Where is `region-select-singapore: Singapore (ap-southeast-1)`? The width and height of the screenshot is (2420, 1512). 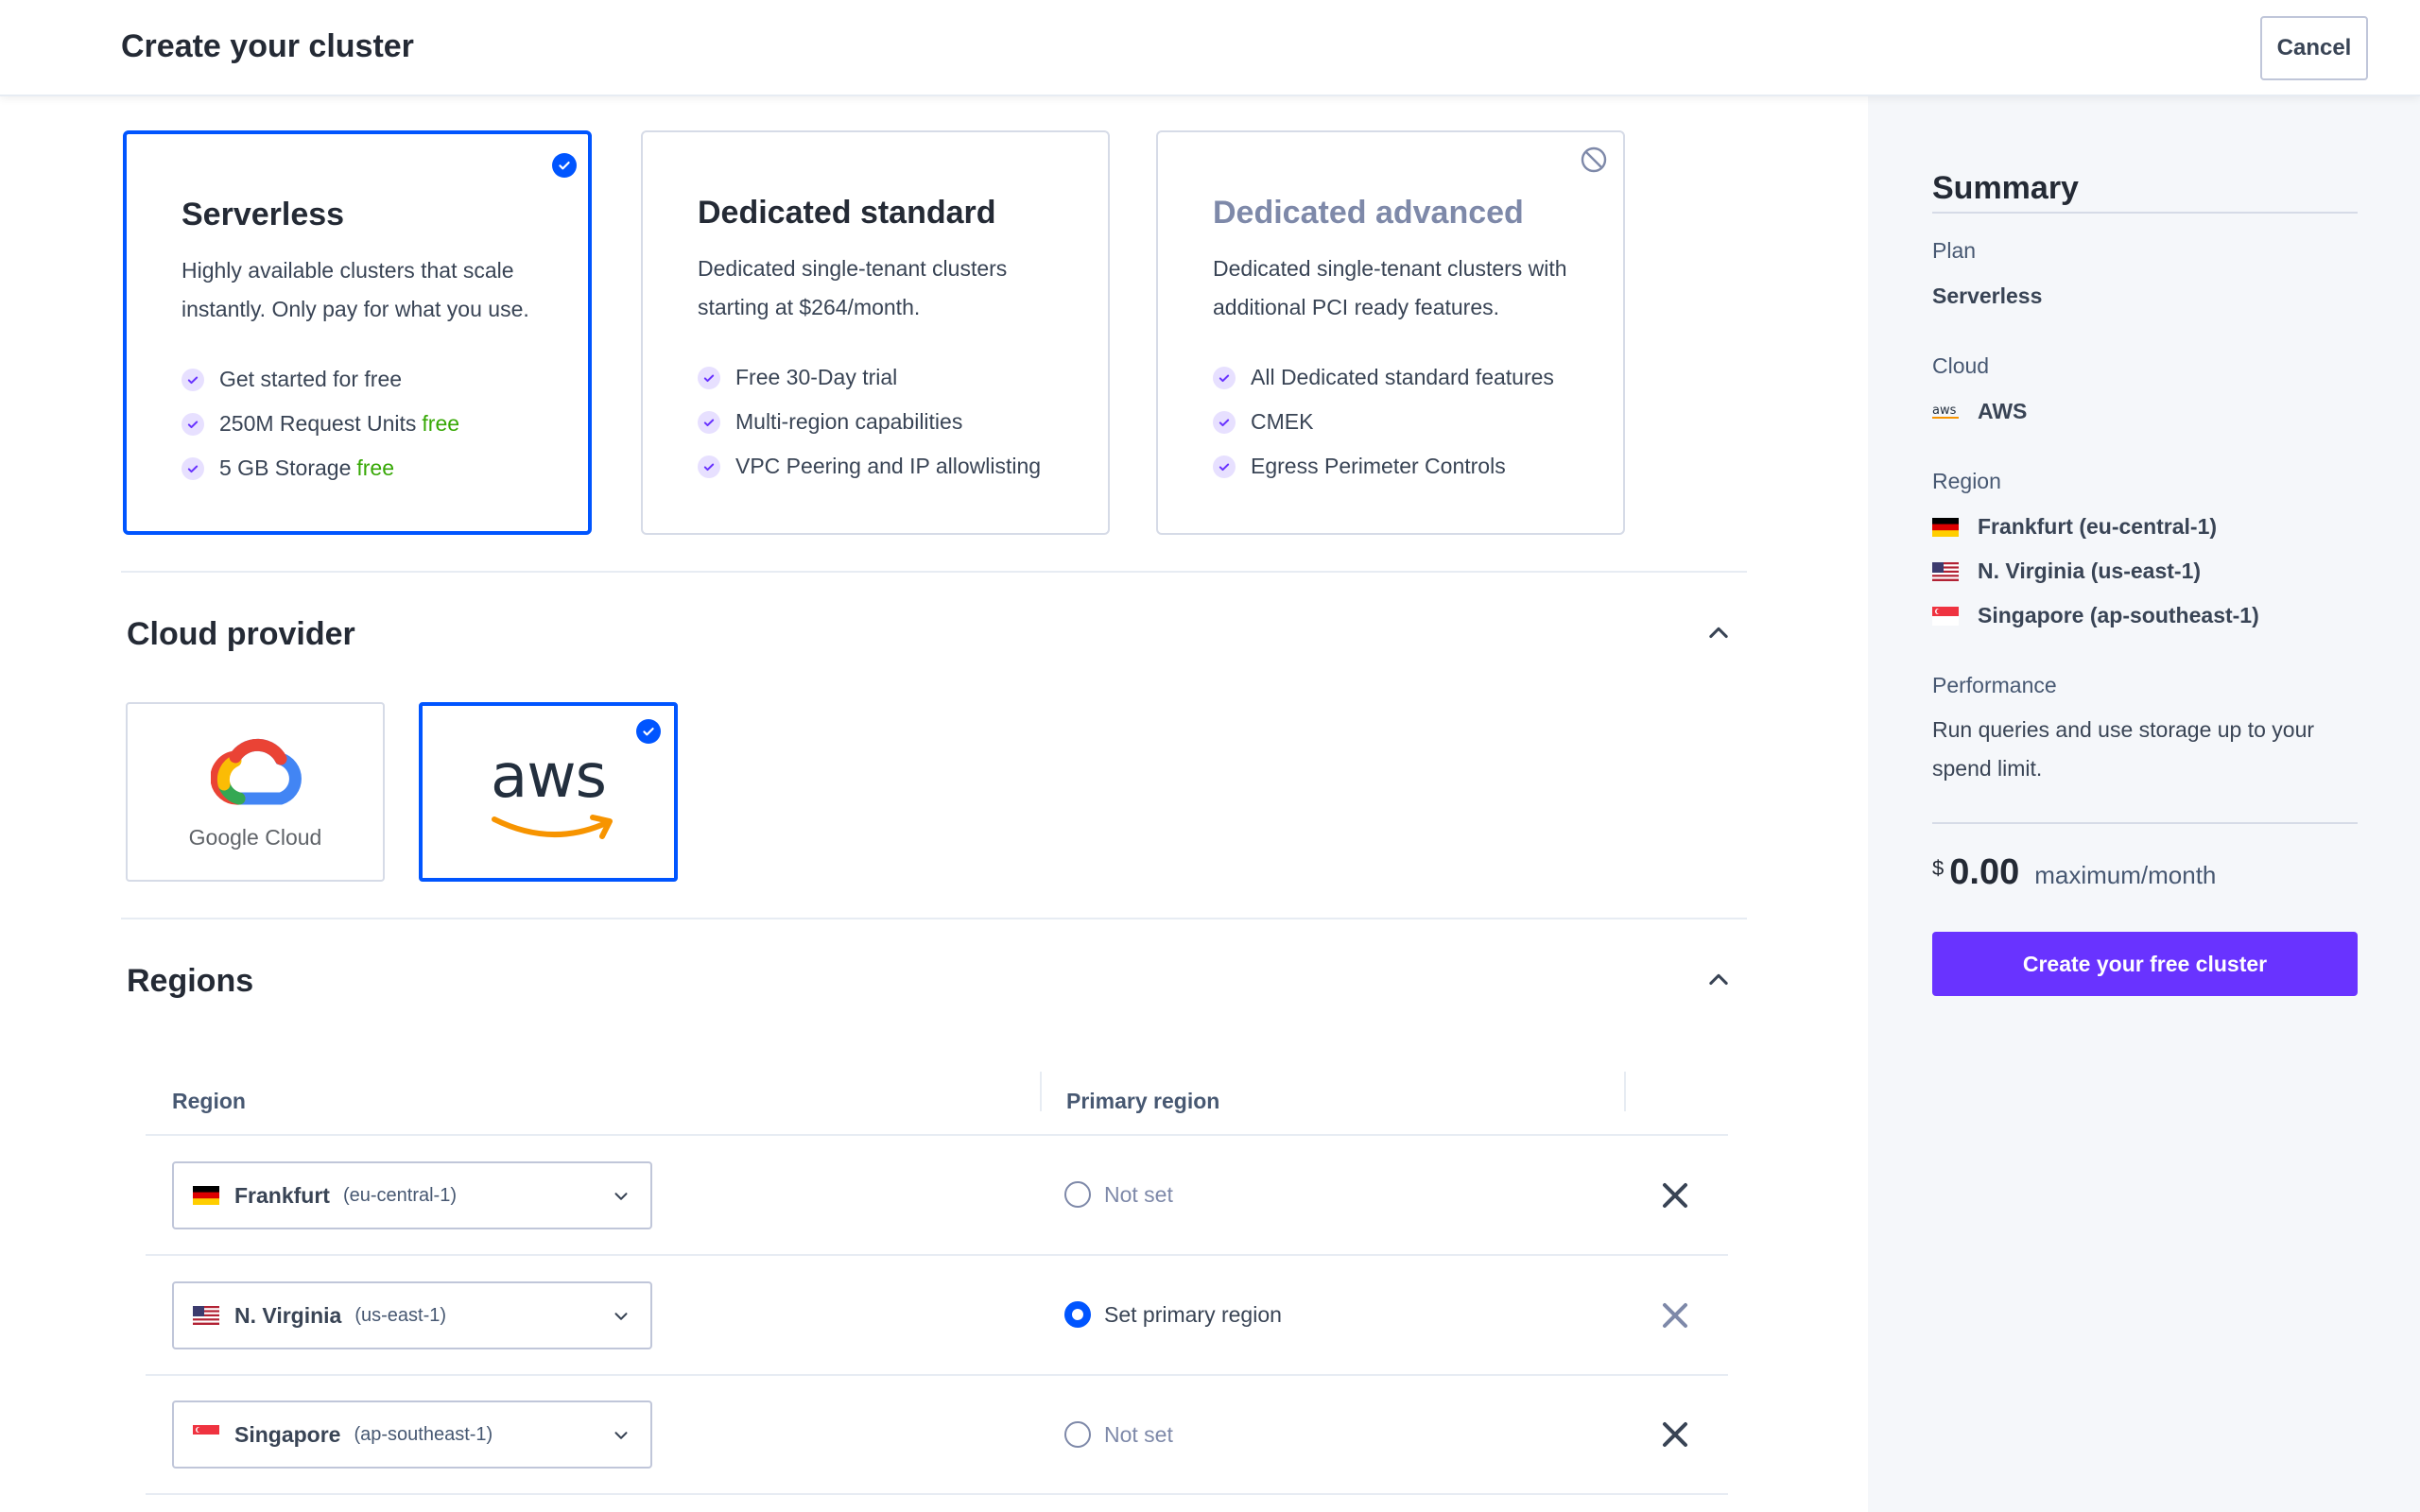 region-select-singapore: Singapore (ap-southeast-1) is located at coordinates (412, 1434).